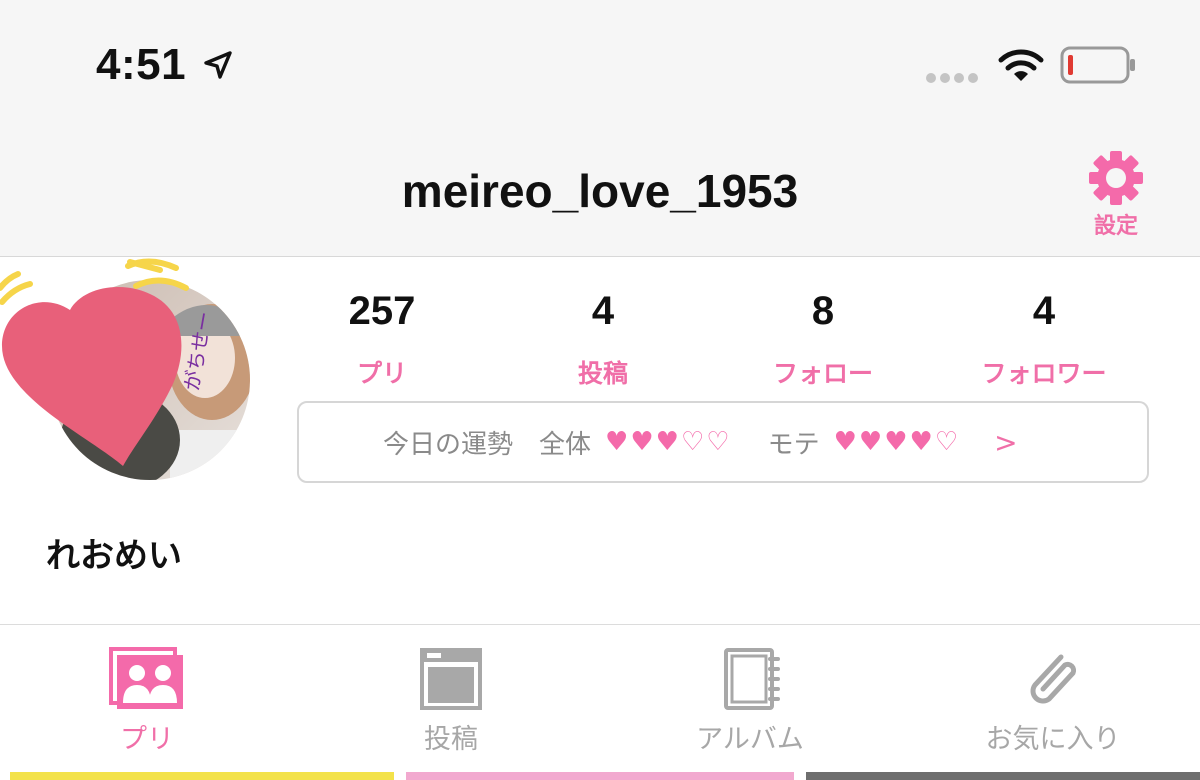 The width and height of the screenshot is (1200, 780). Describe the element at coordinates (1115, 226) in the screenshot. I see `settings-label: 設定` at that location.